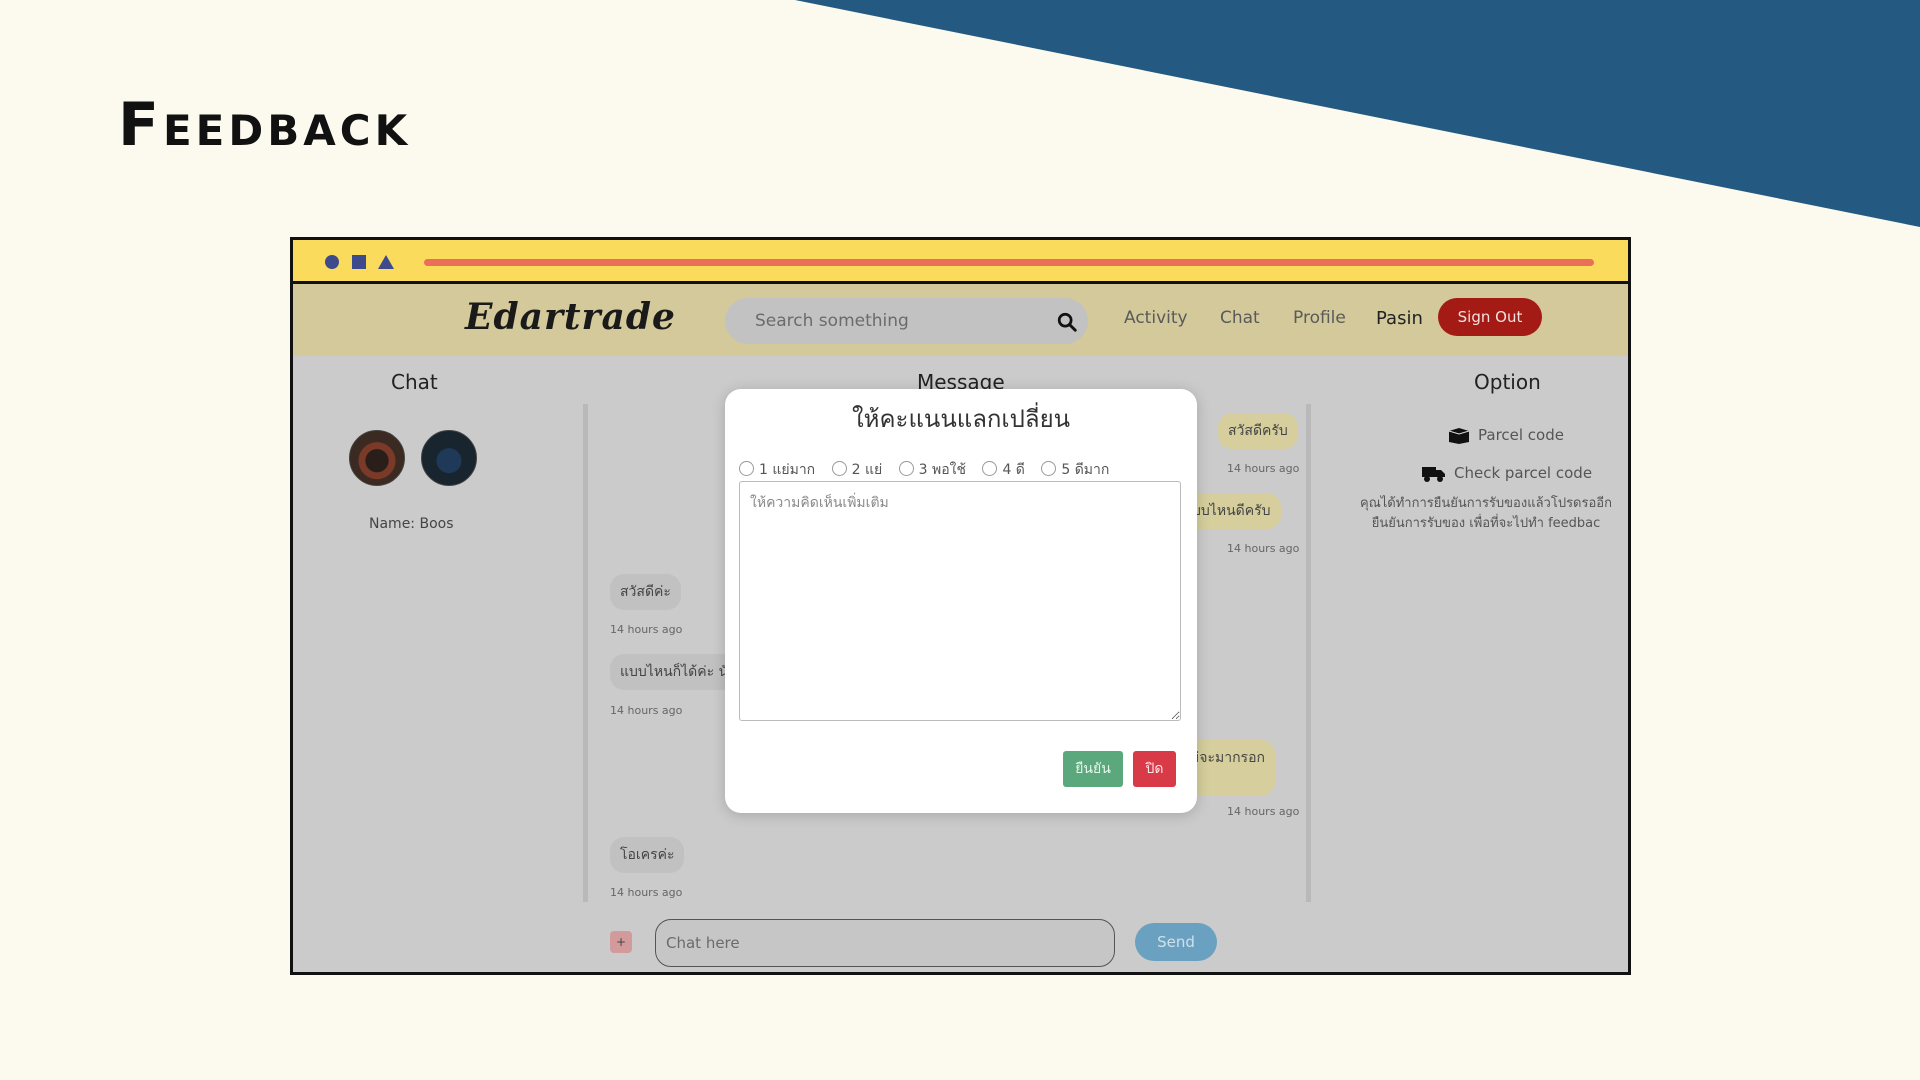 The image size is (1920, 1080). What do you see at coordinates (386, 262) in the screenshot?
I see `triangle-icon` at bounding box center [386, 262].